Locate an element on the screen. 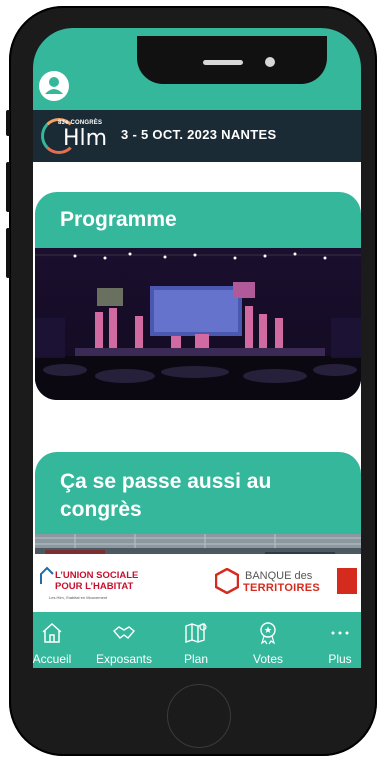  home-icon is located at coordinates (52, 632).